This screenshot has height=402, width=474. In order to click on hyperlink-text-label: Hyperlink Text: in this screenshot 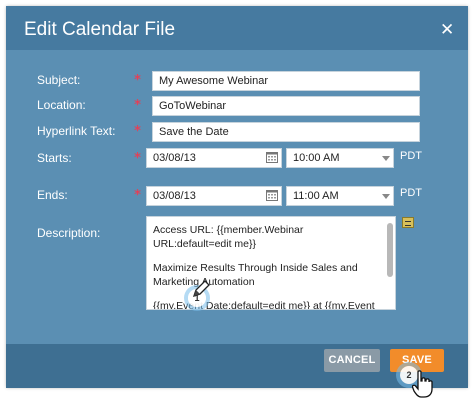, I will do `click(76, 131)`.